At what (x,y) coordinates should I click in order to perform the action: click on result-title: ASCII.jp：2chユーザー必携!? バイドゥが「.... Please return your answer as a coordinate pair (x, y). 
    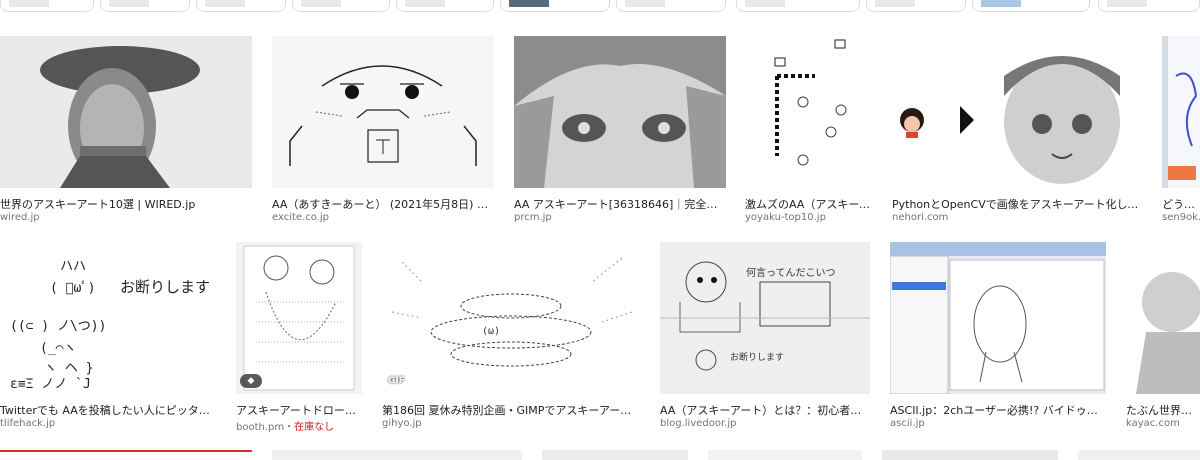
    Looking at the image, I should click on (997, 410).